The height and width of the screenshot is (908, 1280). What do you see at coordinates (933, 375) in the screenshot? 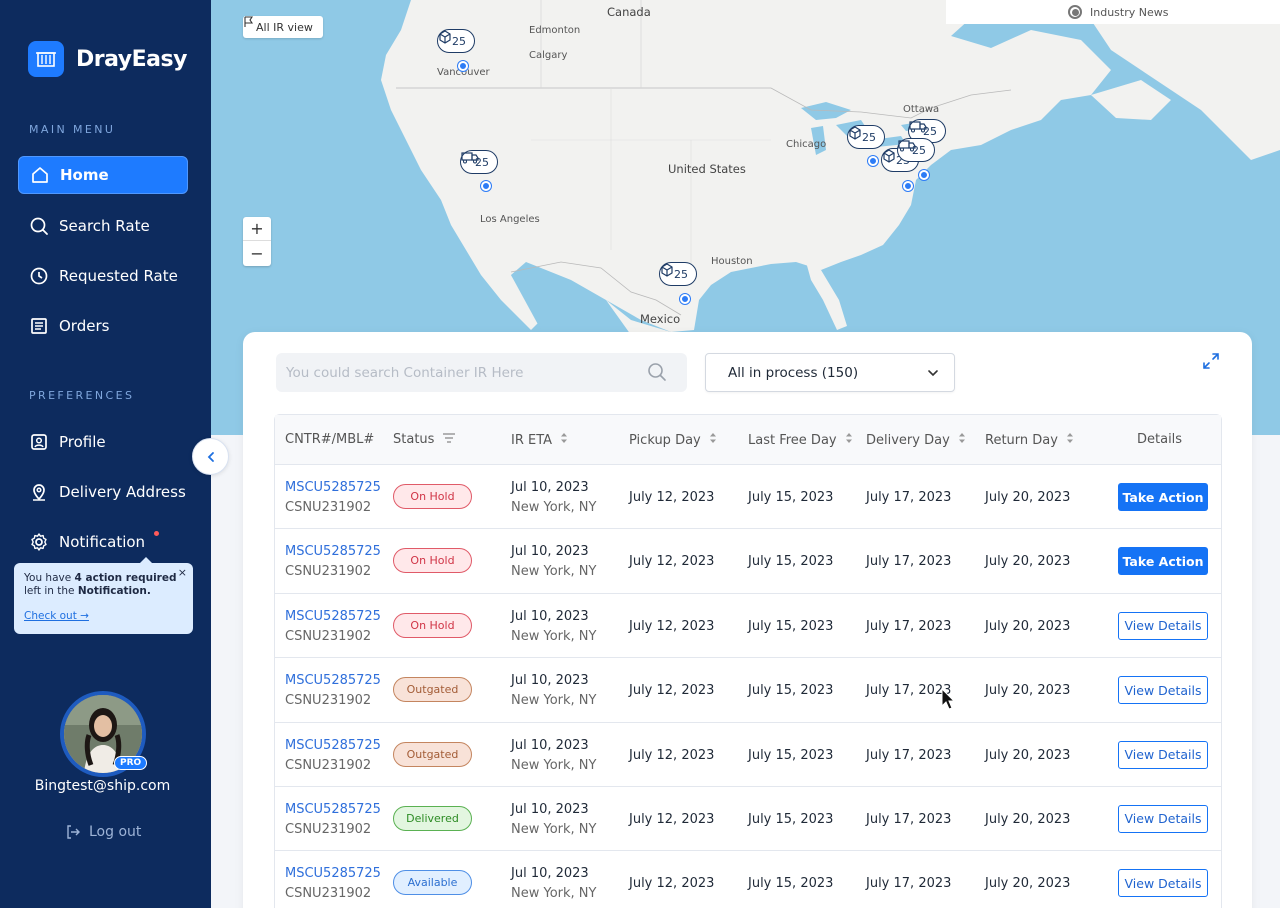
I see `chevron-down-icon` at bounding box center [933, 375].